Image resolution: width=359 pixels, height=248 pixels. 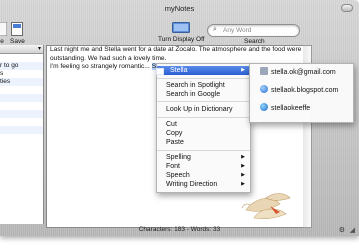 What do you see at coordinates (173, 166) in the screenshot?
I see `menu-item-font-label: Font` at bounding box center [173, 166].